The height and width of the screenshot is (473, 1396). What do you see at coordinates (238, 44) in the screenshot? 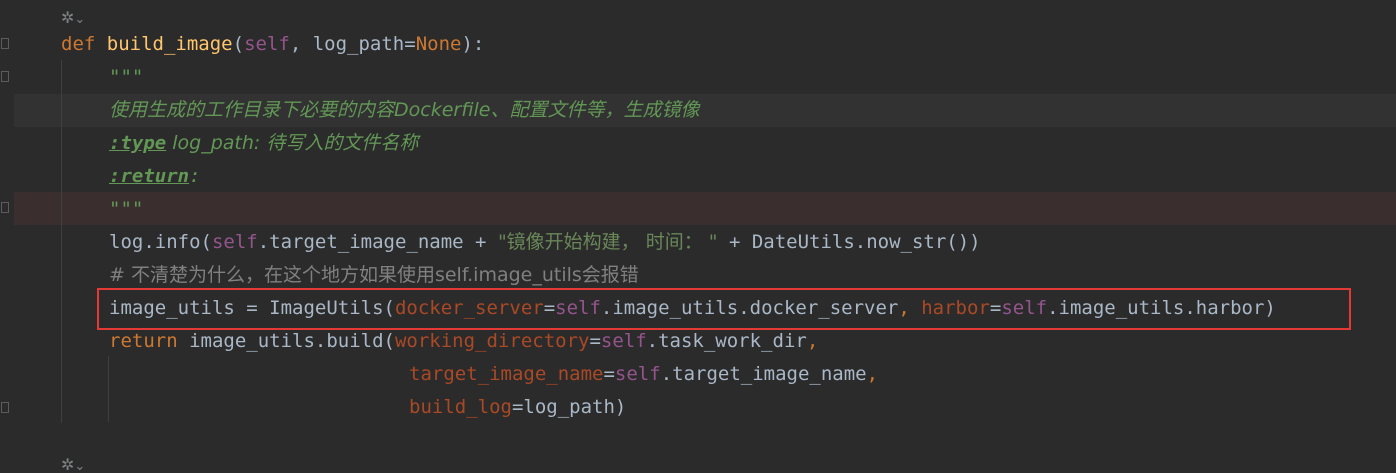
I see `code-text: (` at bounding box center [238, 44].